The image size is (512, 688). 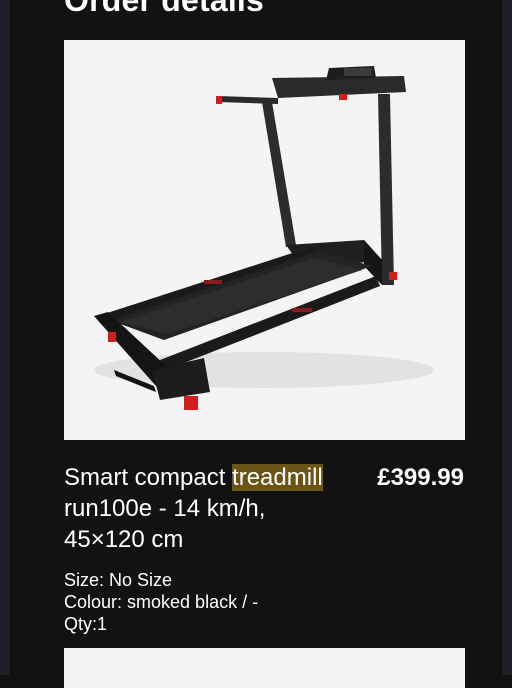 I want to click on page-title: Order details, so click(x=164, y=9).